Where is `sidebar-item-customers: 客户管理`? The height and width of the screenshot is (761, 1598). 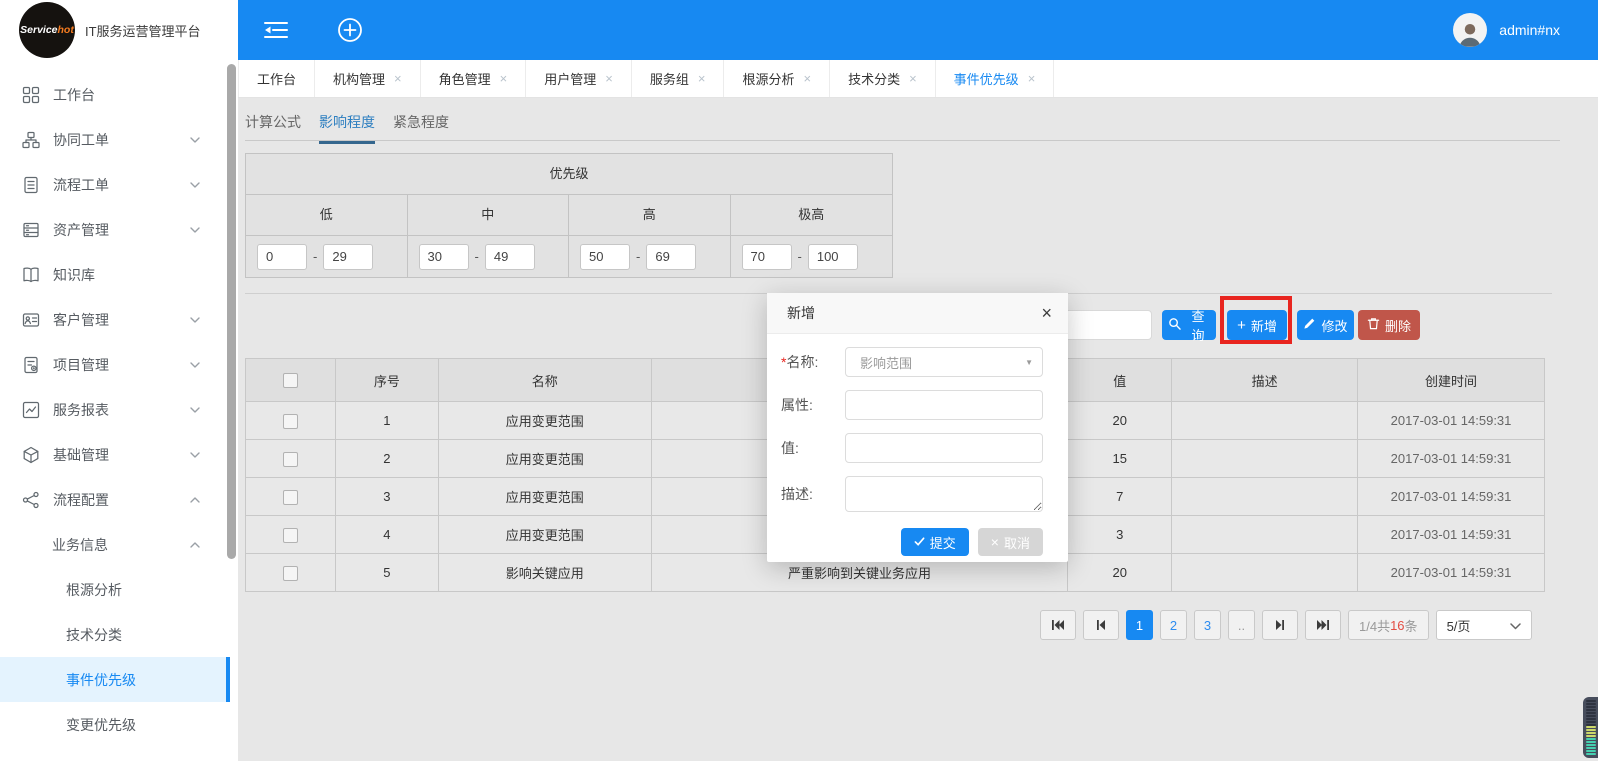 sidebar-item-customers: 客户管理 is located at coordinates (115, 319).